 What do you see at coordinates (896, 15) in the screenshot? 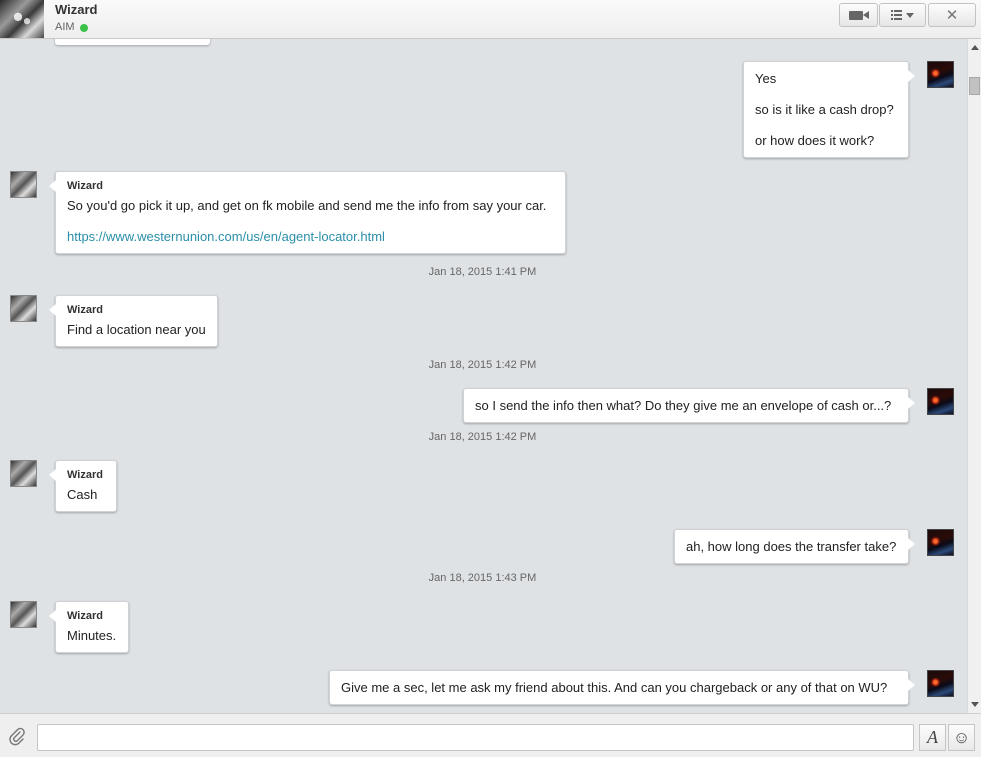
I see `list-menu-icon` at bounding box center [896, 15].